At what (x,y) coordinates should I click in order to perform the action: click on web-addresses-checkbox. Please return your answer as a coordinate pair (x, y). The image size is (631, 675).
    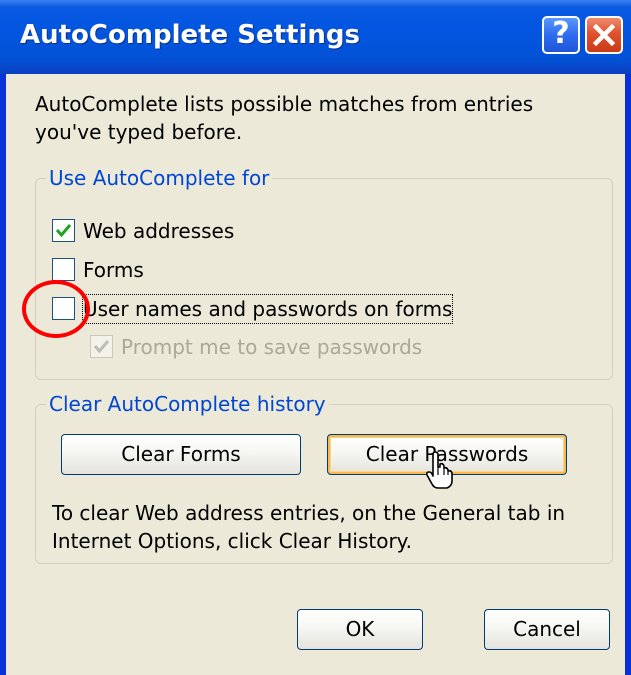
    Looking at the image, I should click on (63, 230).